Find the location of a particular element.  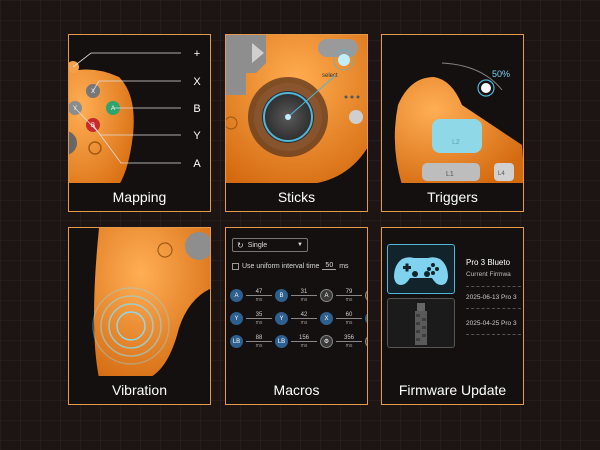

round-button-shape is located at coordinates (356, 117).